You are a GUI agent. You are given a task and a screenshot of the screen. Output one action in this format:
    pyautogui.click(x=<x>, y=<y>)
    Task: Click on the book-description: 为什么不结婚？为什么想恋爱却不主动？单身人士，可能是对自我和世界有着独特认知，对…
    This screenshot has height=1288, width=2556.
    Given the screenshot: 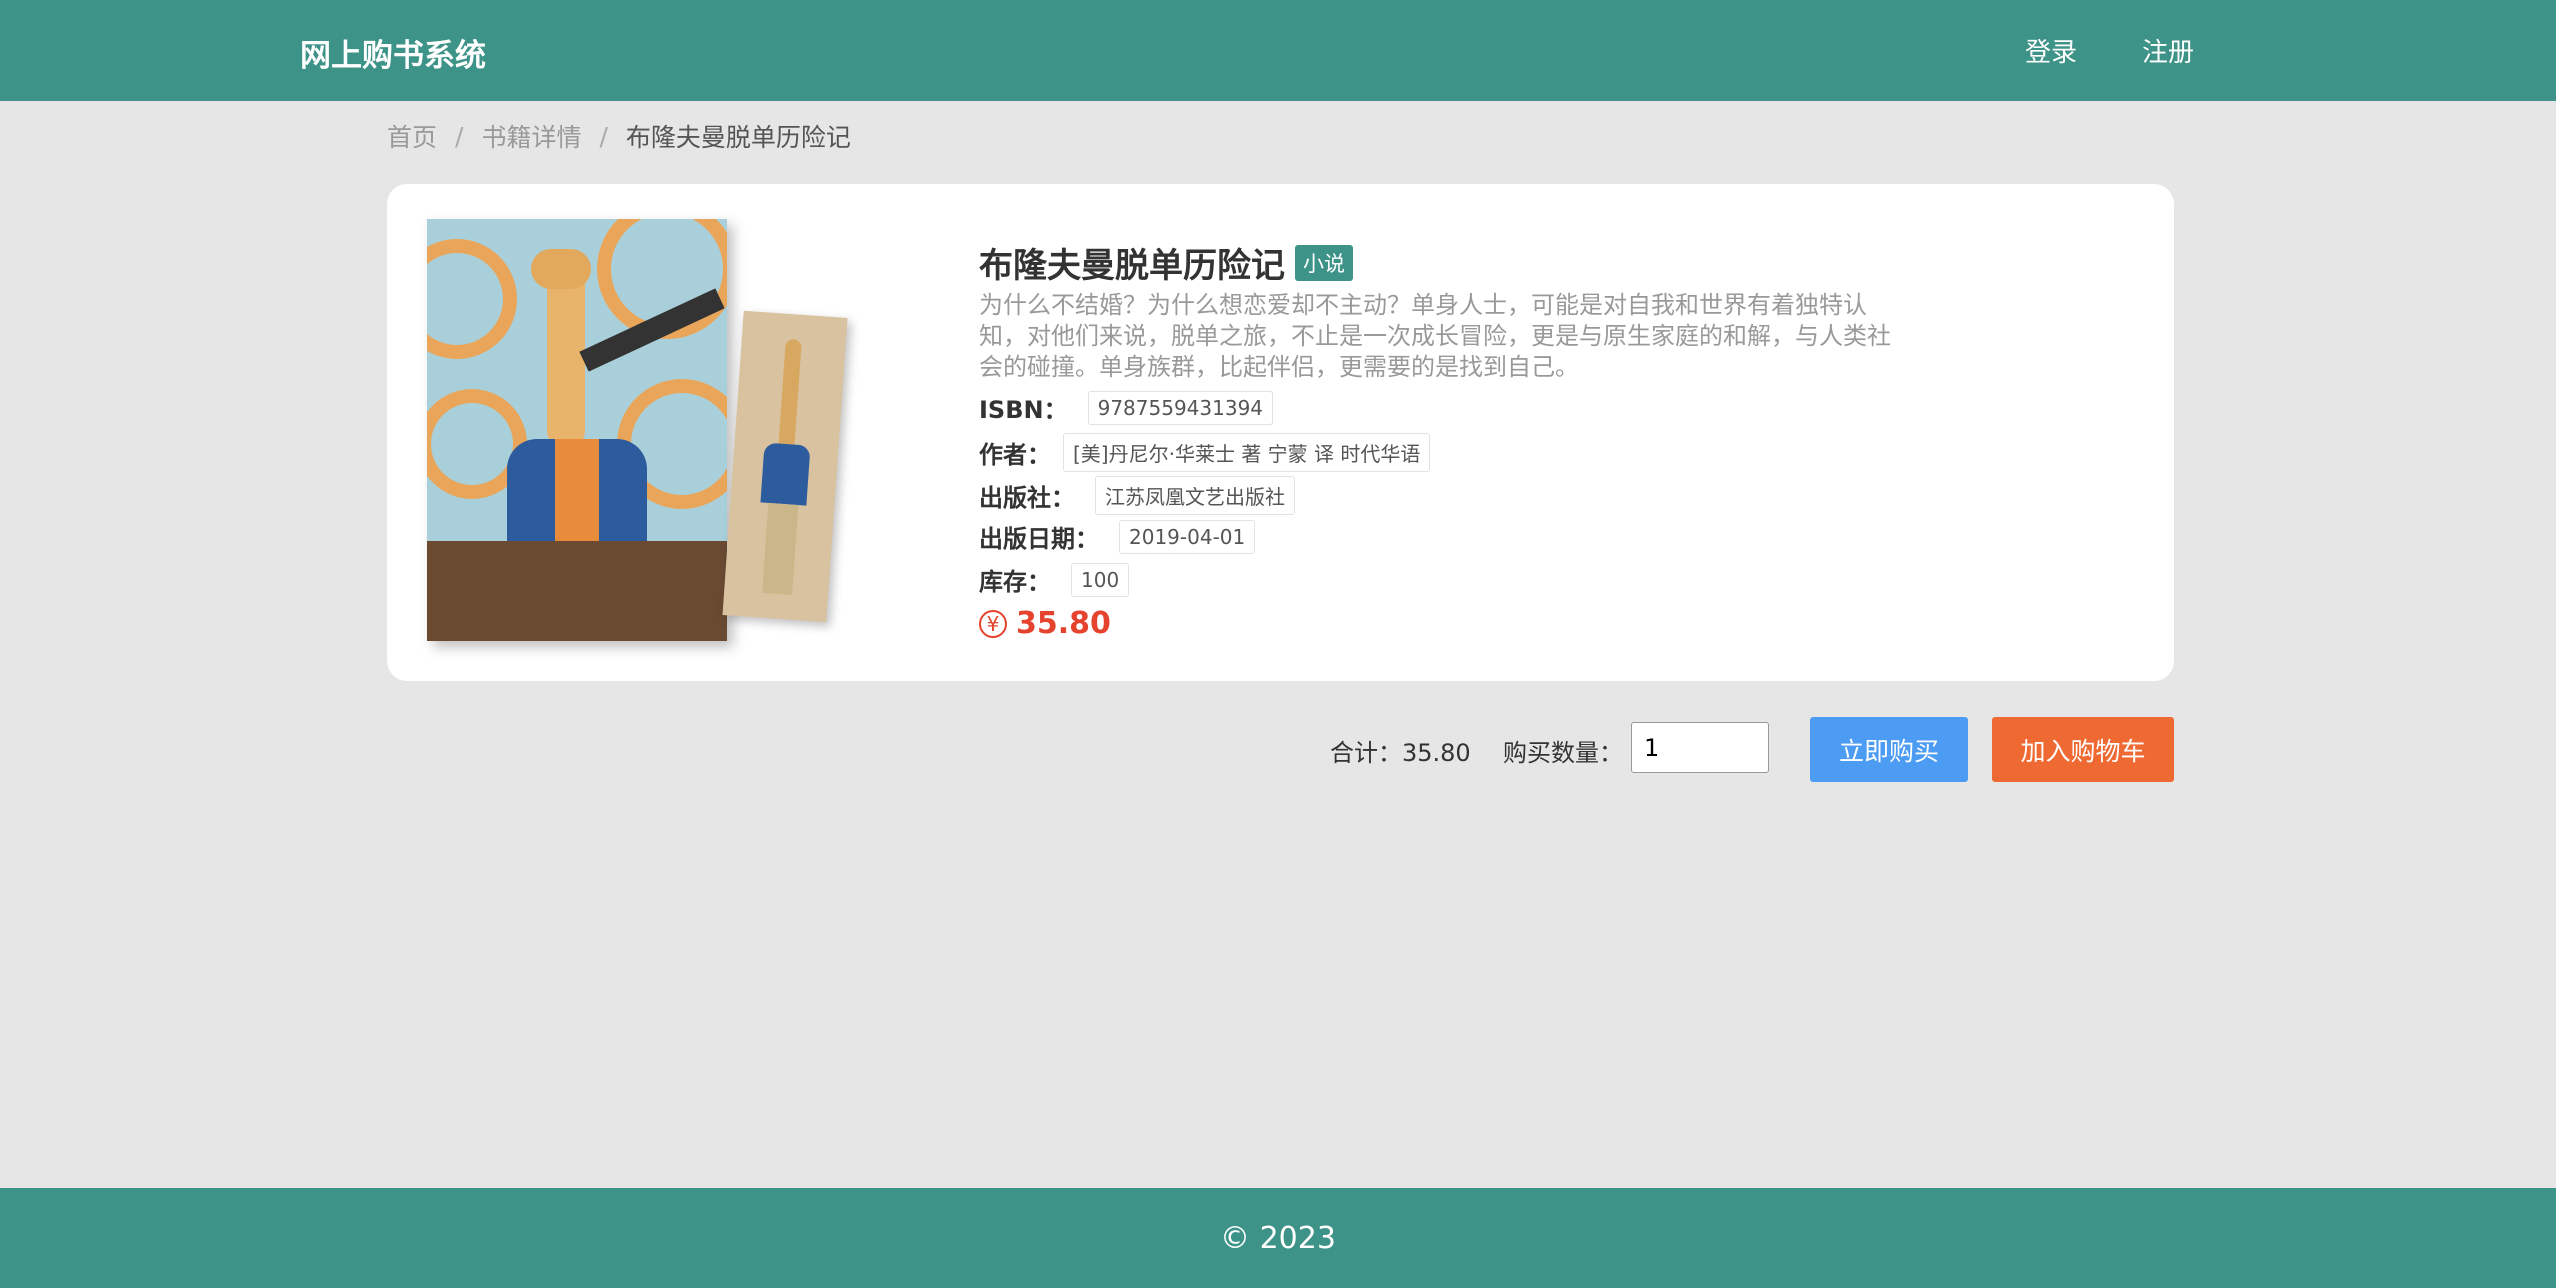 What is the action you would take?
    pyautogui.click(x=1435, y=336)
    